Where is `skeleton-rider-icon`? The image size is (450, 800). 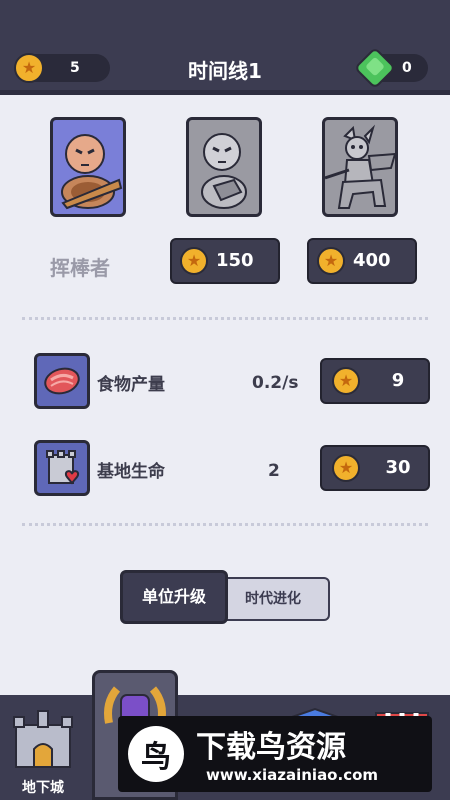 skeleton-rider-icon is located at coordinates (360, 166).